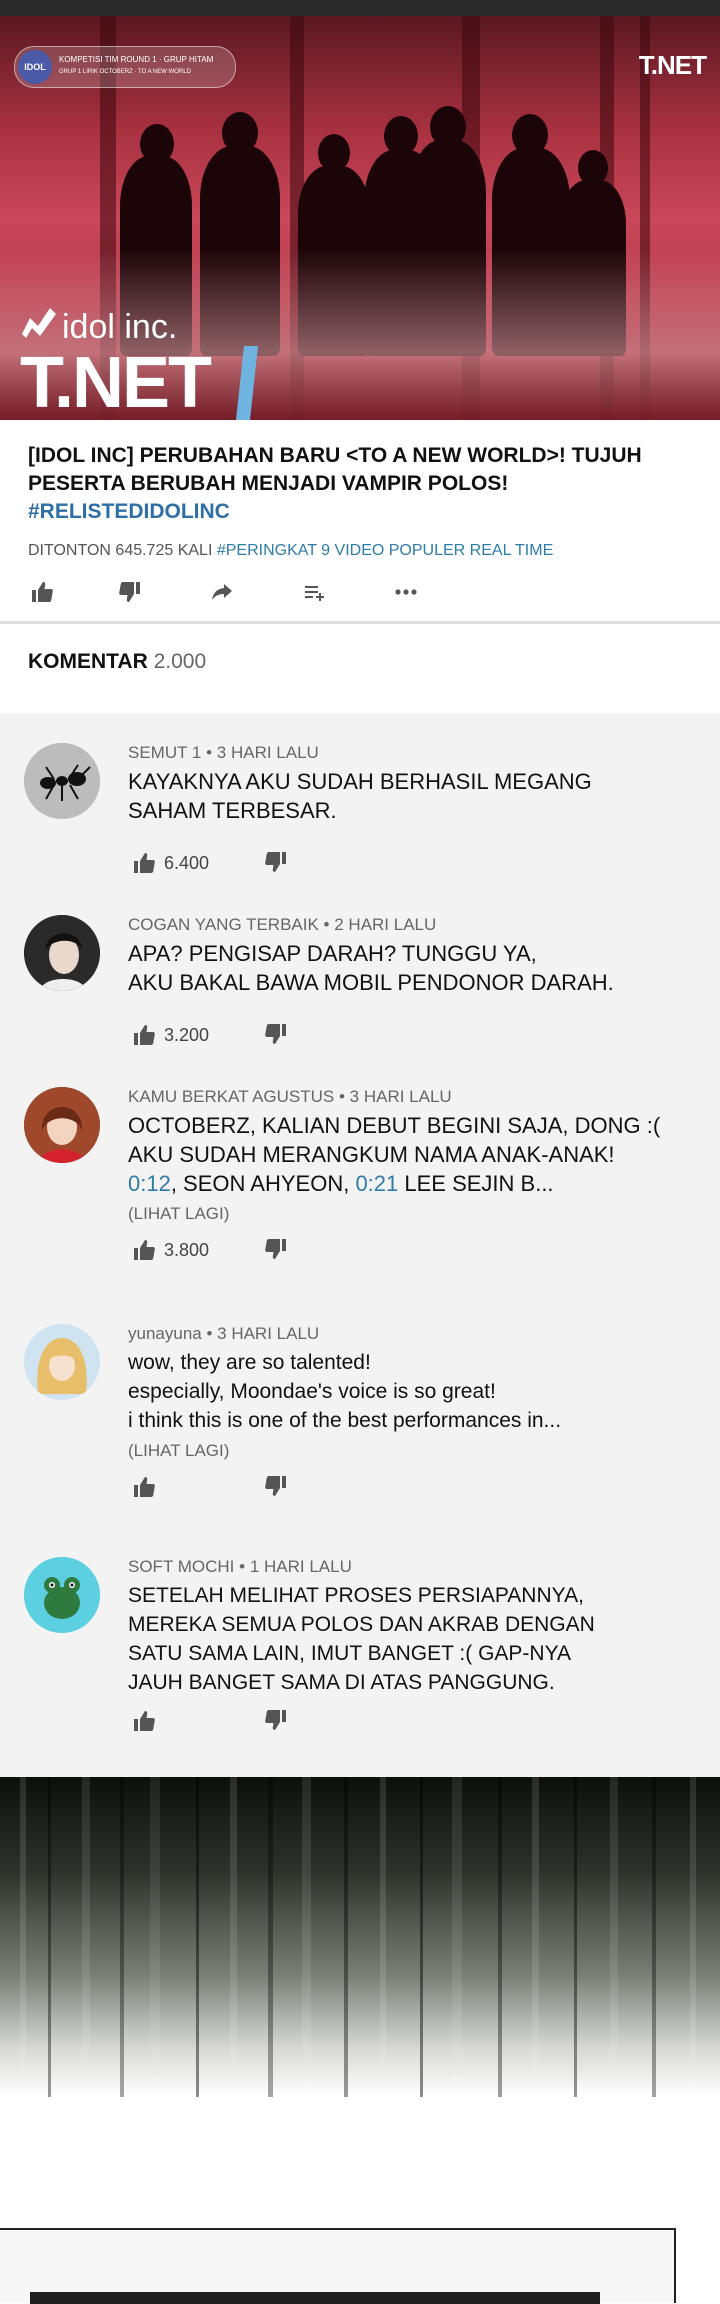 This screenshot has width=720, height=2304. What do you see at coordinates (35, 67) in the screenshot?
I see `idol-logo: IDOL` at bounding box center [35, 67].